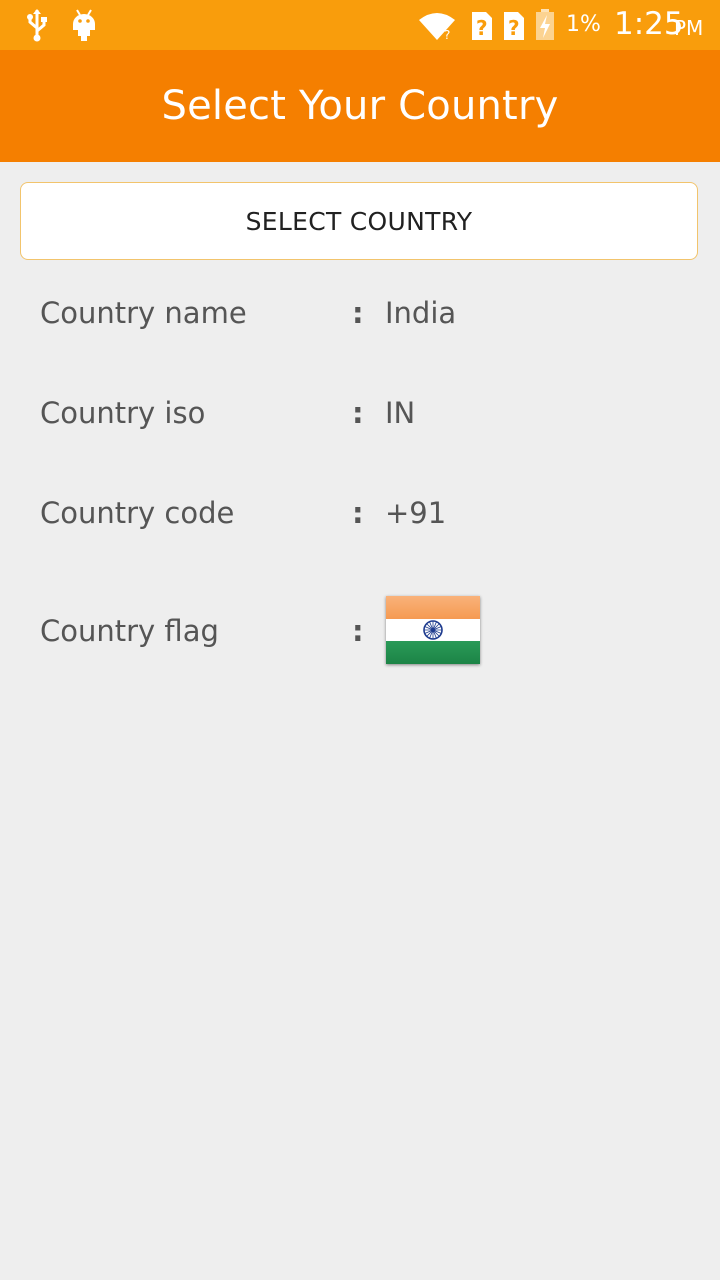 This screenshot has width=720, height=1280. I want to click on country-code-label: Country code, so click(137, 513).